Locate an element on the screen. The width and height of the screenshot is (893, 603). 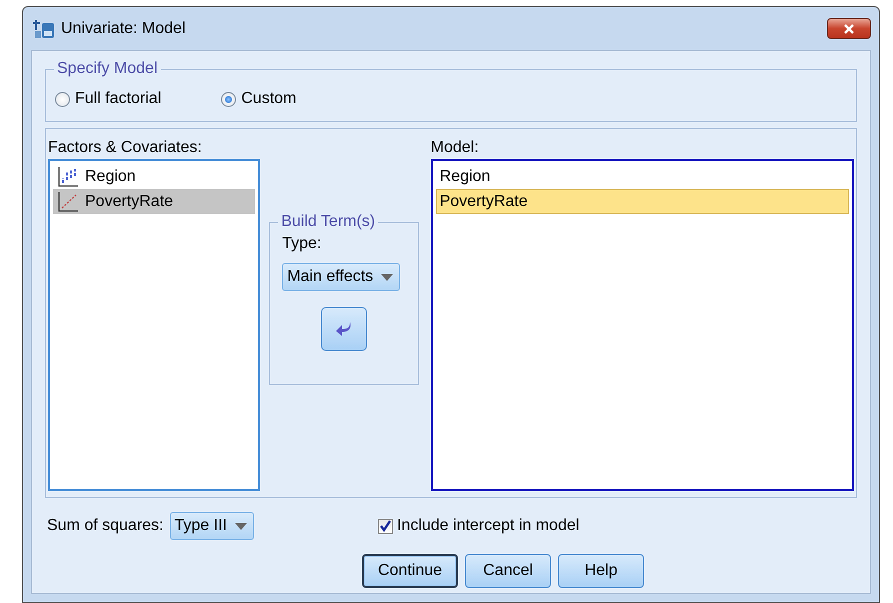
arrow-icon is located at coordinates (343, 329).